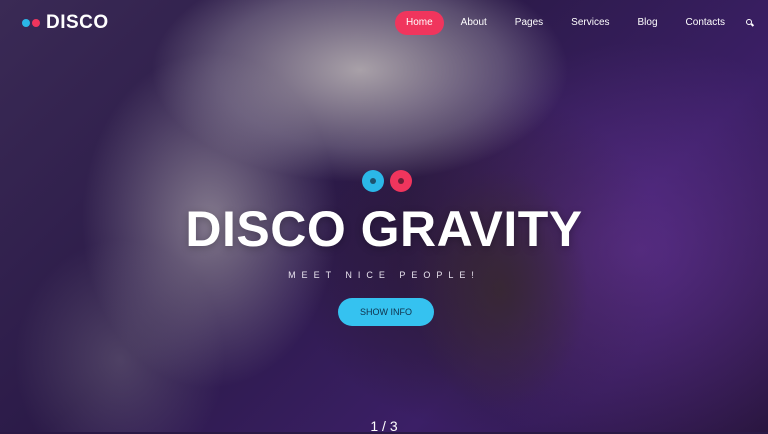  What do you see at coordinates (77, 22) in the screenshot?
I see `brand-name: DISCO` at bounding box center [77, 22].